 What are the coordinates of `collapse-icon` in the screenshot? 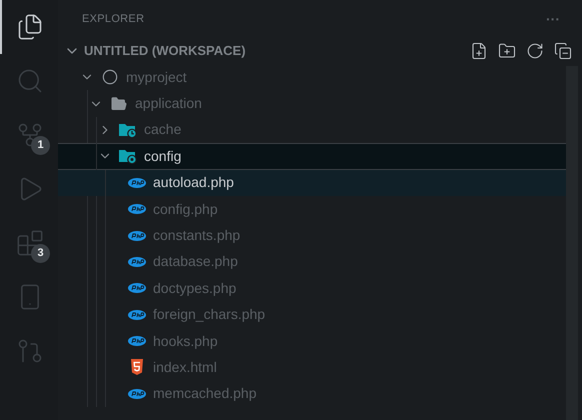 It's located at (563, 51).